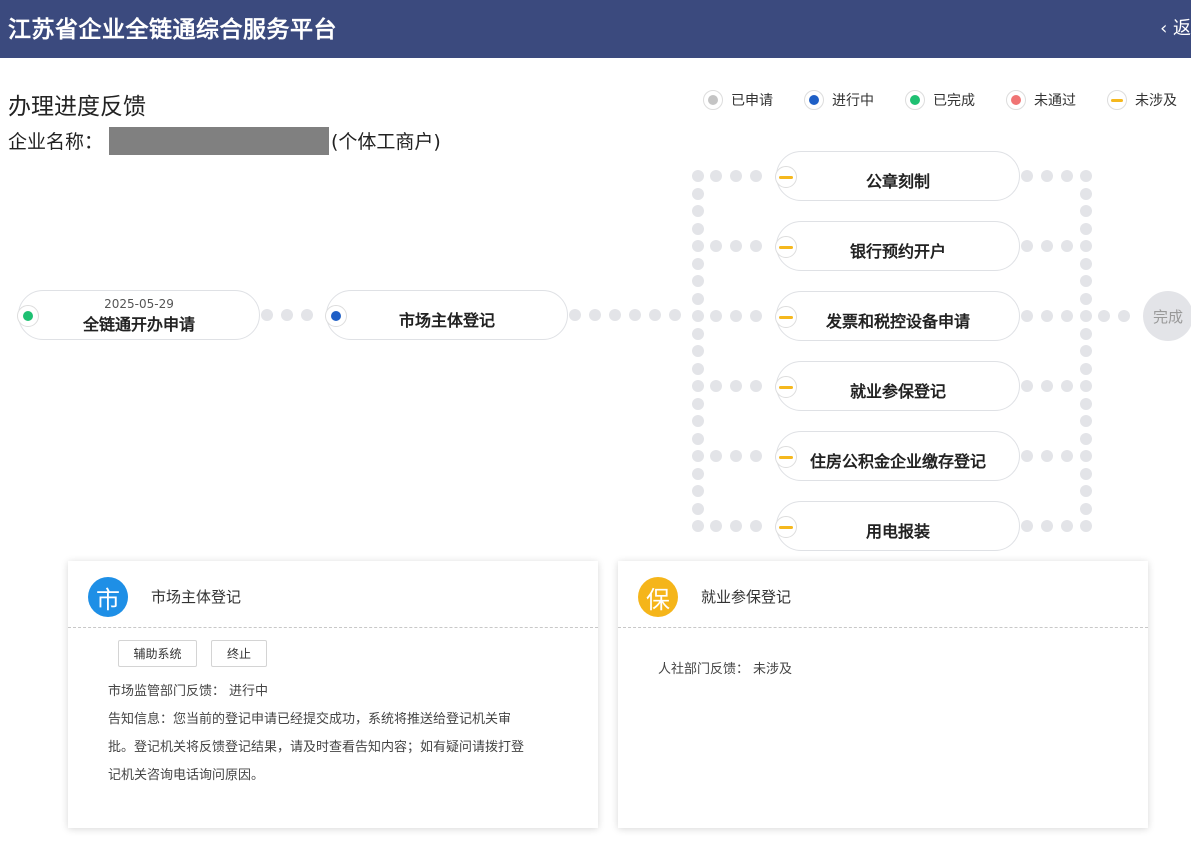  Describe the element at coordinates (704, 669) in the screenshot. I see `feedback-label: 人社部门反馈：` at that location.